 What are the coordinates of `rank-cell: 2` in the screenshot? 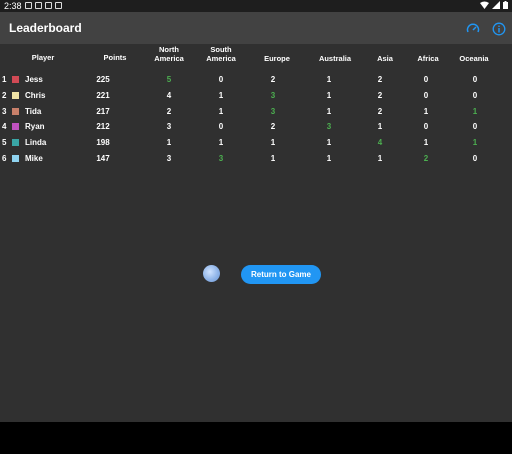 It's located at (4, 95).